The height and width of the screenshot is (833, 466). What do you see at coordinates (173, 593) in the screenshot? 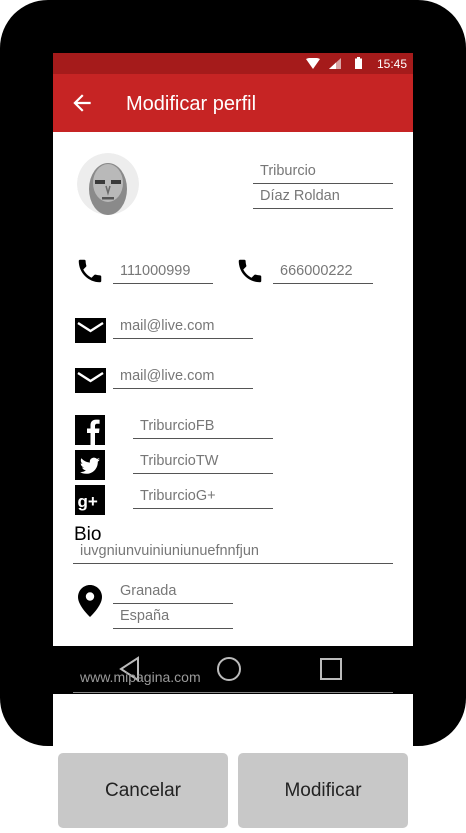
I see `city-field: Granada` at bounding box center [173, 593].